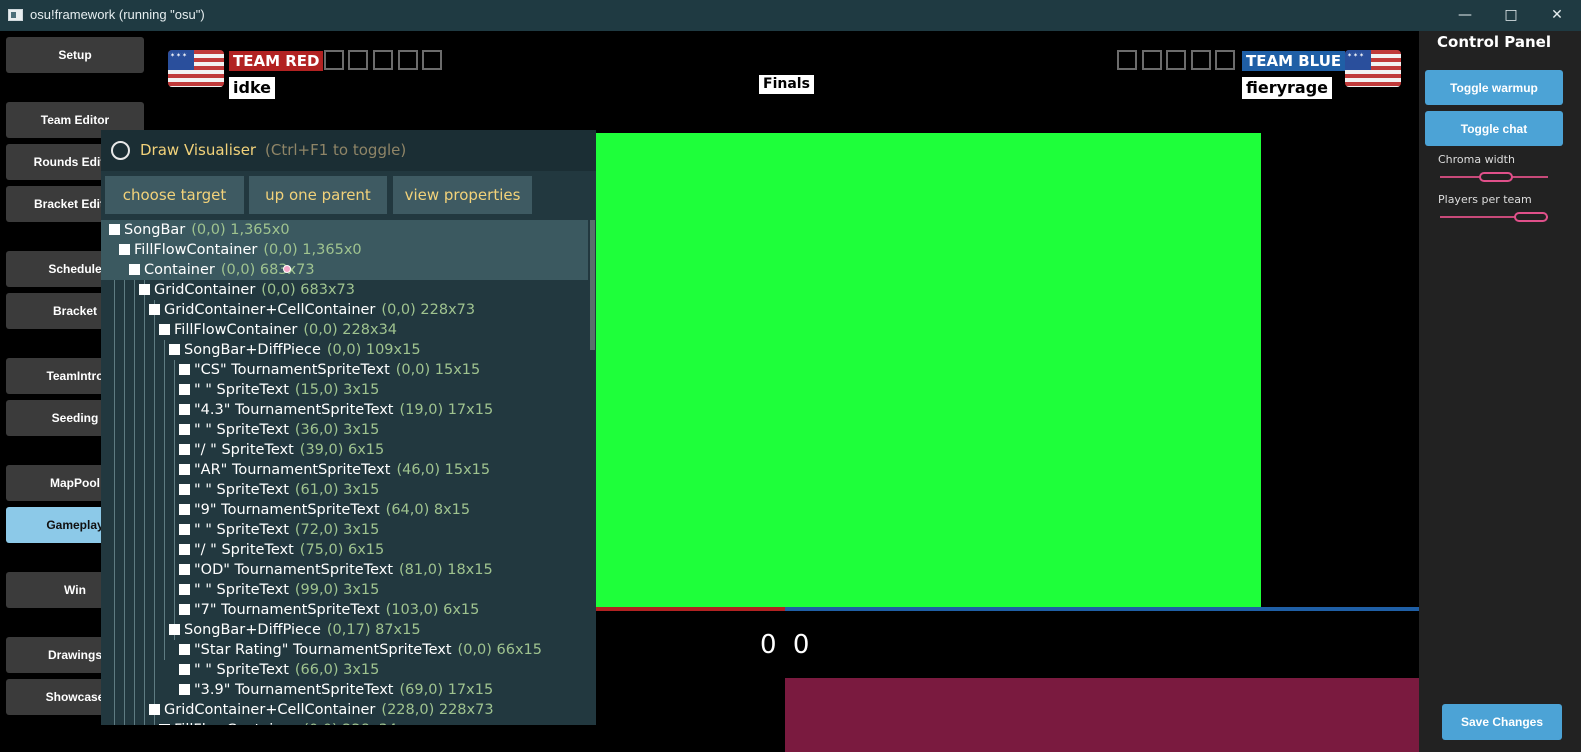 The height and width of the screenshot is (752, 1581). Describe the element at coordinates (786, 645) in the screenshot. I see `match-score: 0 0` at that location.